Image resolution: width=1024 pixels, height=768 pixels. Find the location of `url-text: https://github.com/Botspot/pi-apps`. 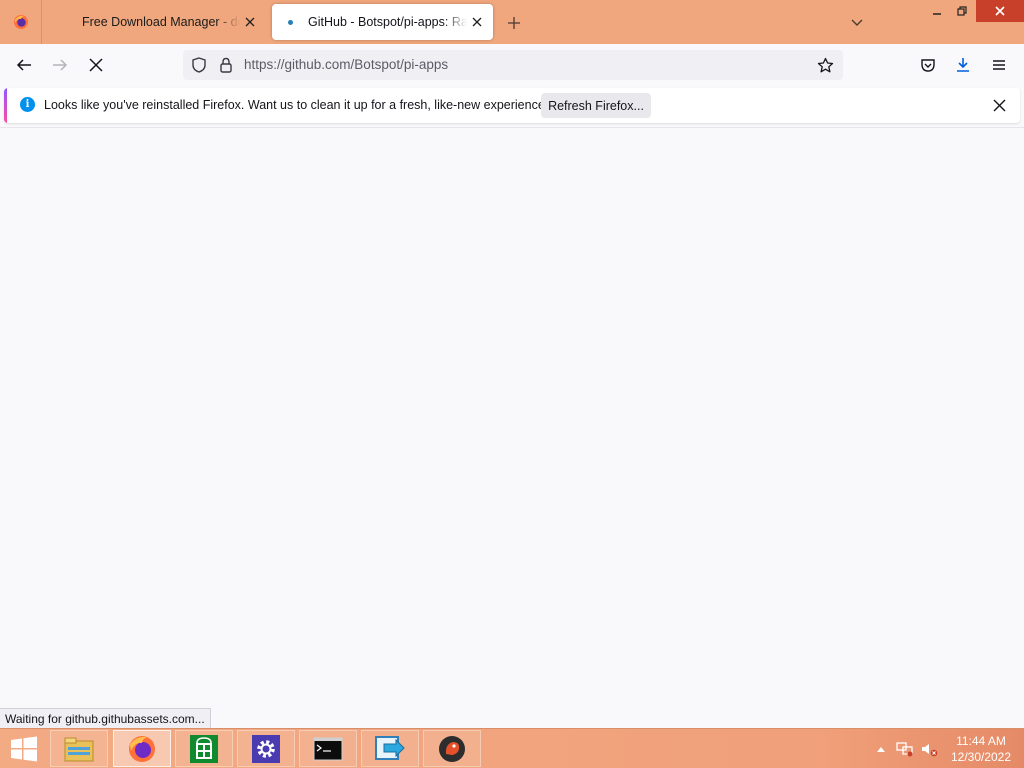

url-text: https://github.com/Botspot/pi-apps is located at coordinates (346, 64).